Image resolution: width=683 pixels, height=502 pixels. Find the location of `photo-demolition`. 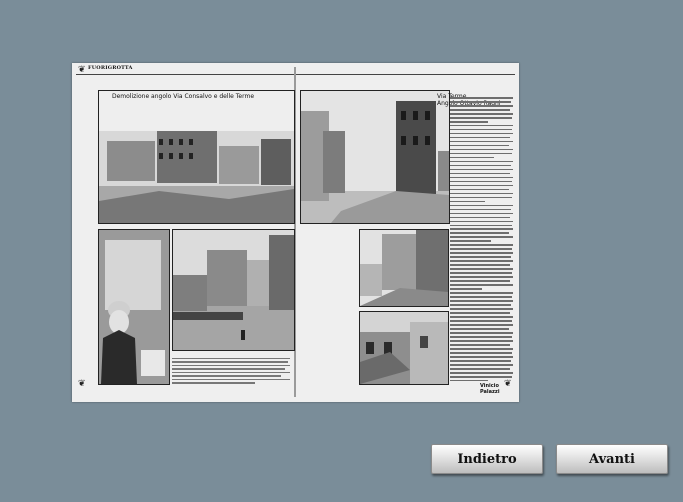

photo-demolition is located at coordinates (196, 157).